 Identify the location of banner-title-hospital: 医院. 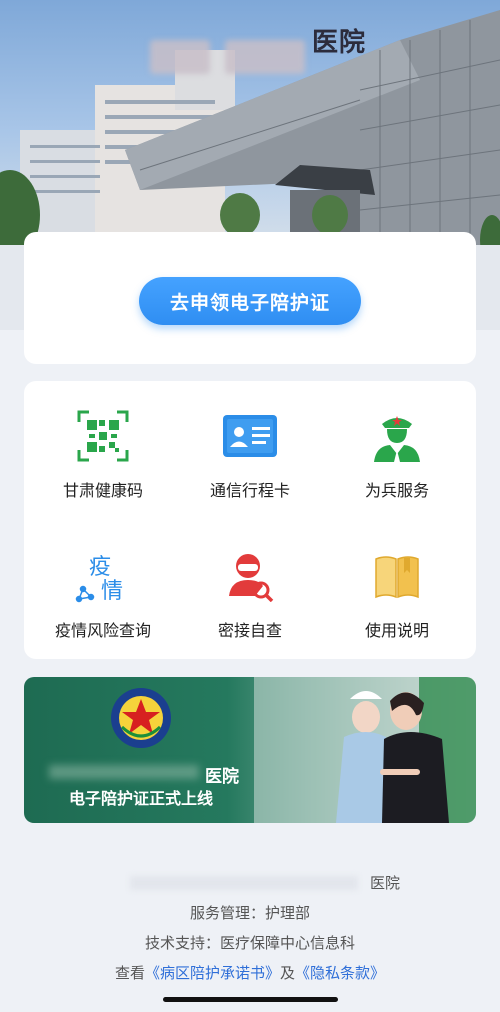
(222, 777).